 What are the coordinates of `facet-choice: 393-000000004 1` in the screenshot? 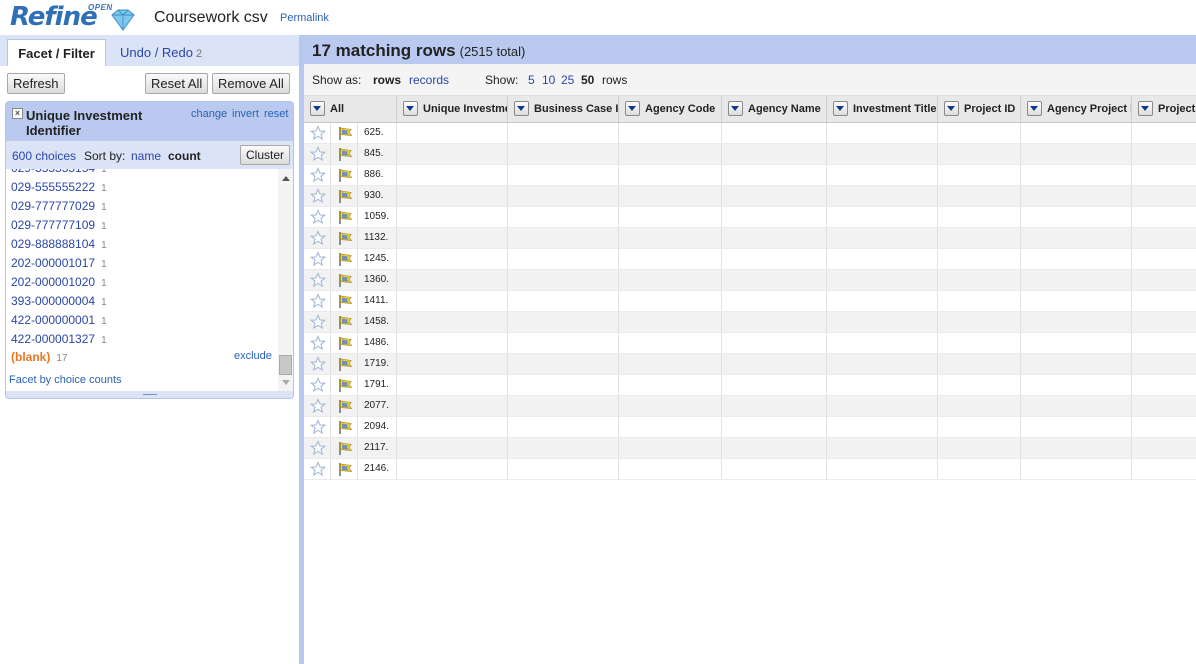 It's located at (59, 301).